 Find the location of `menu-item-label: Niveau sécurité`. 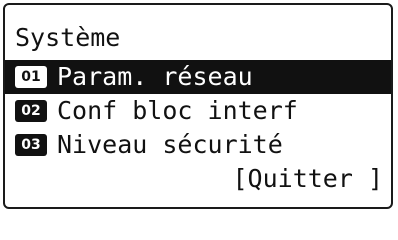

menu-item-label: Niveau sécurité is located at coordinates (170, 144).